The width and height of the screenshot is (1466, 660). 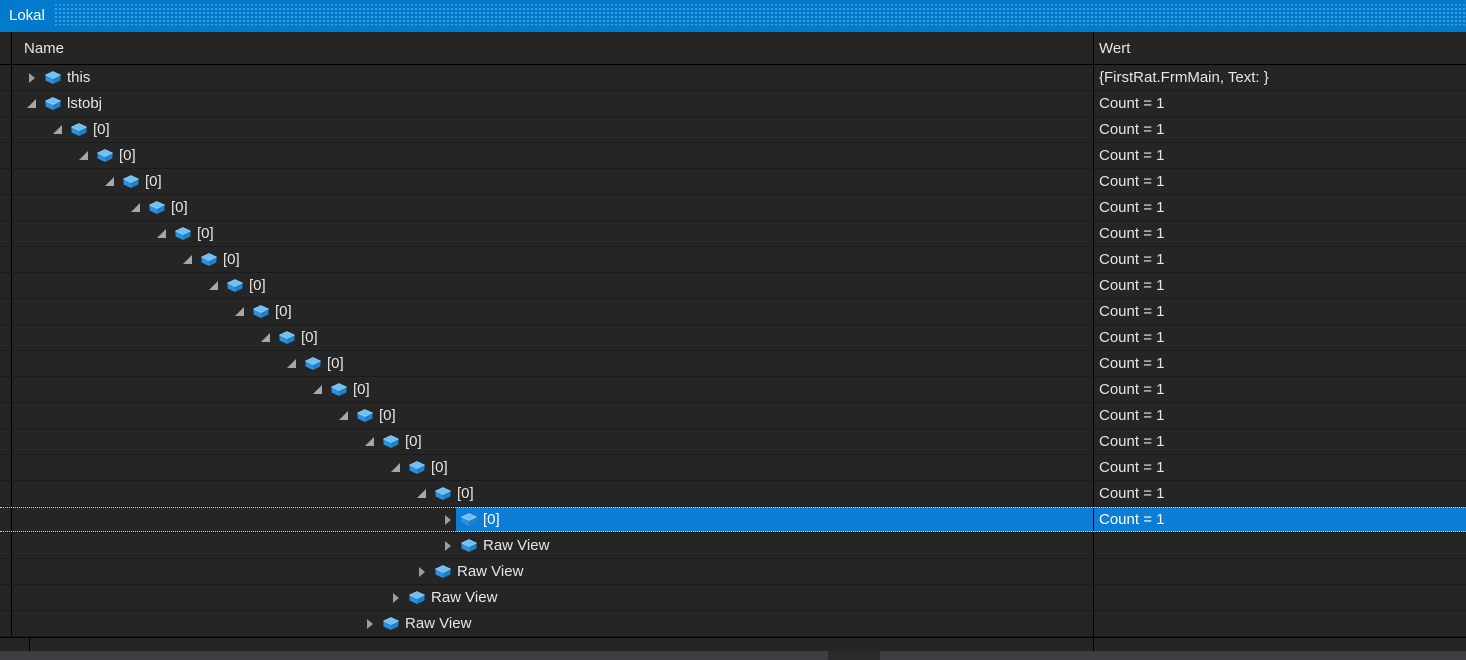 I want to click on table-row: this {FirstRat.FrmMain, Text: }, so click(x=733, y=78).